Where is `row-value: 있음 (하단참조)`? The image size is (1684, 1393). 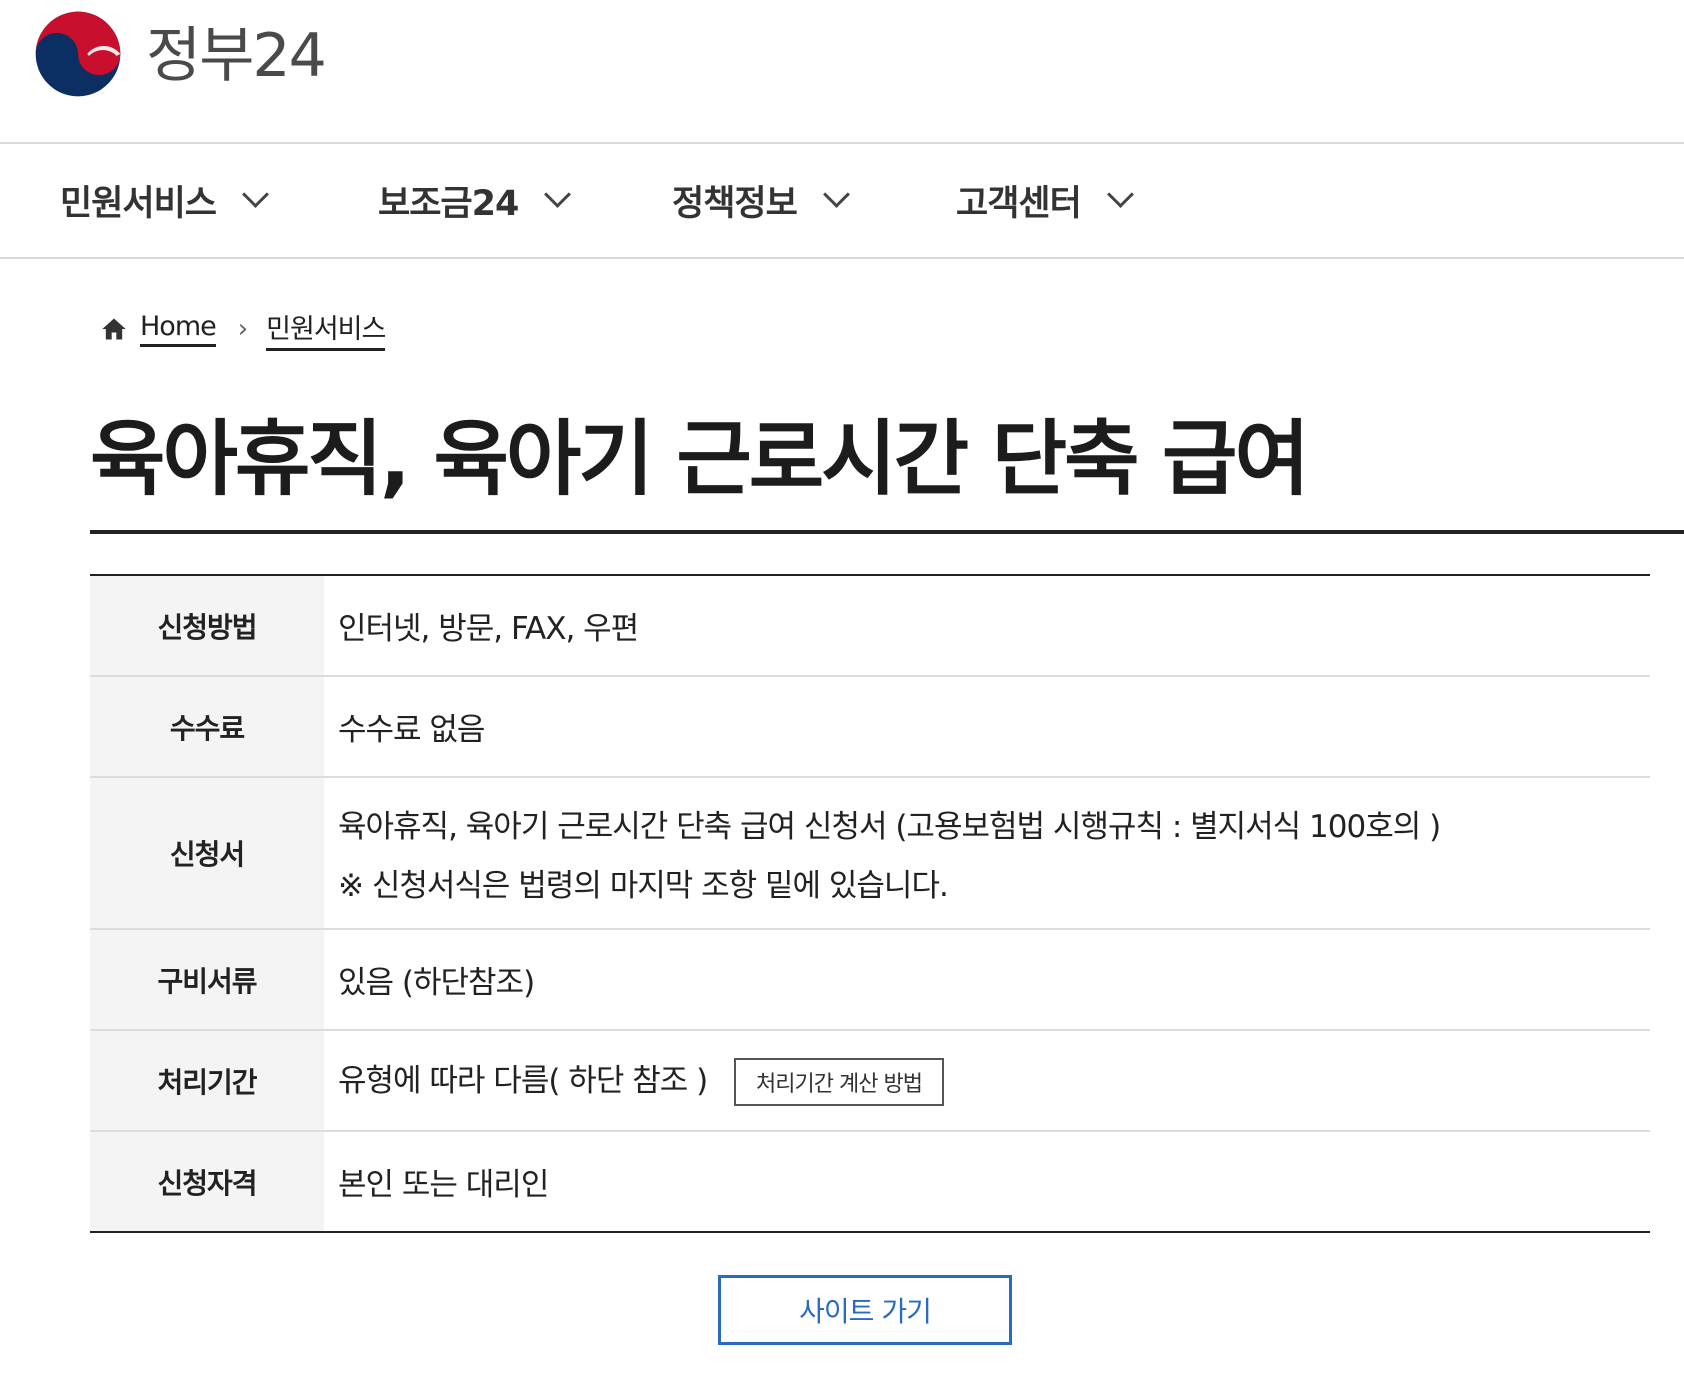 row-value: 있음 (하단참조) is located at coordinates (987, 979).